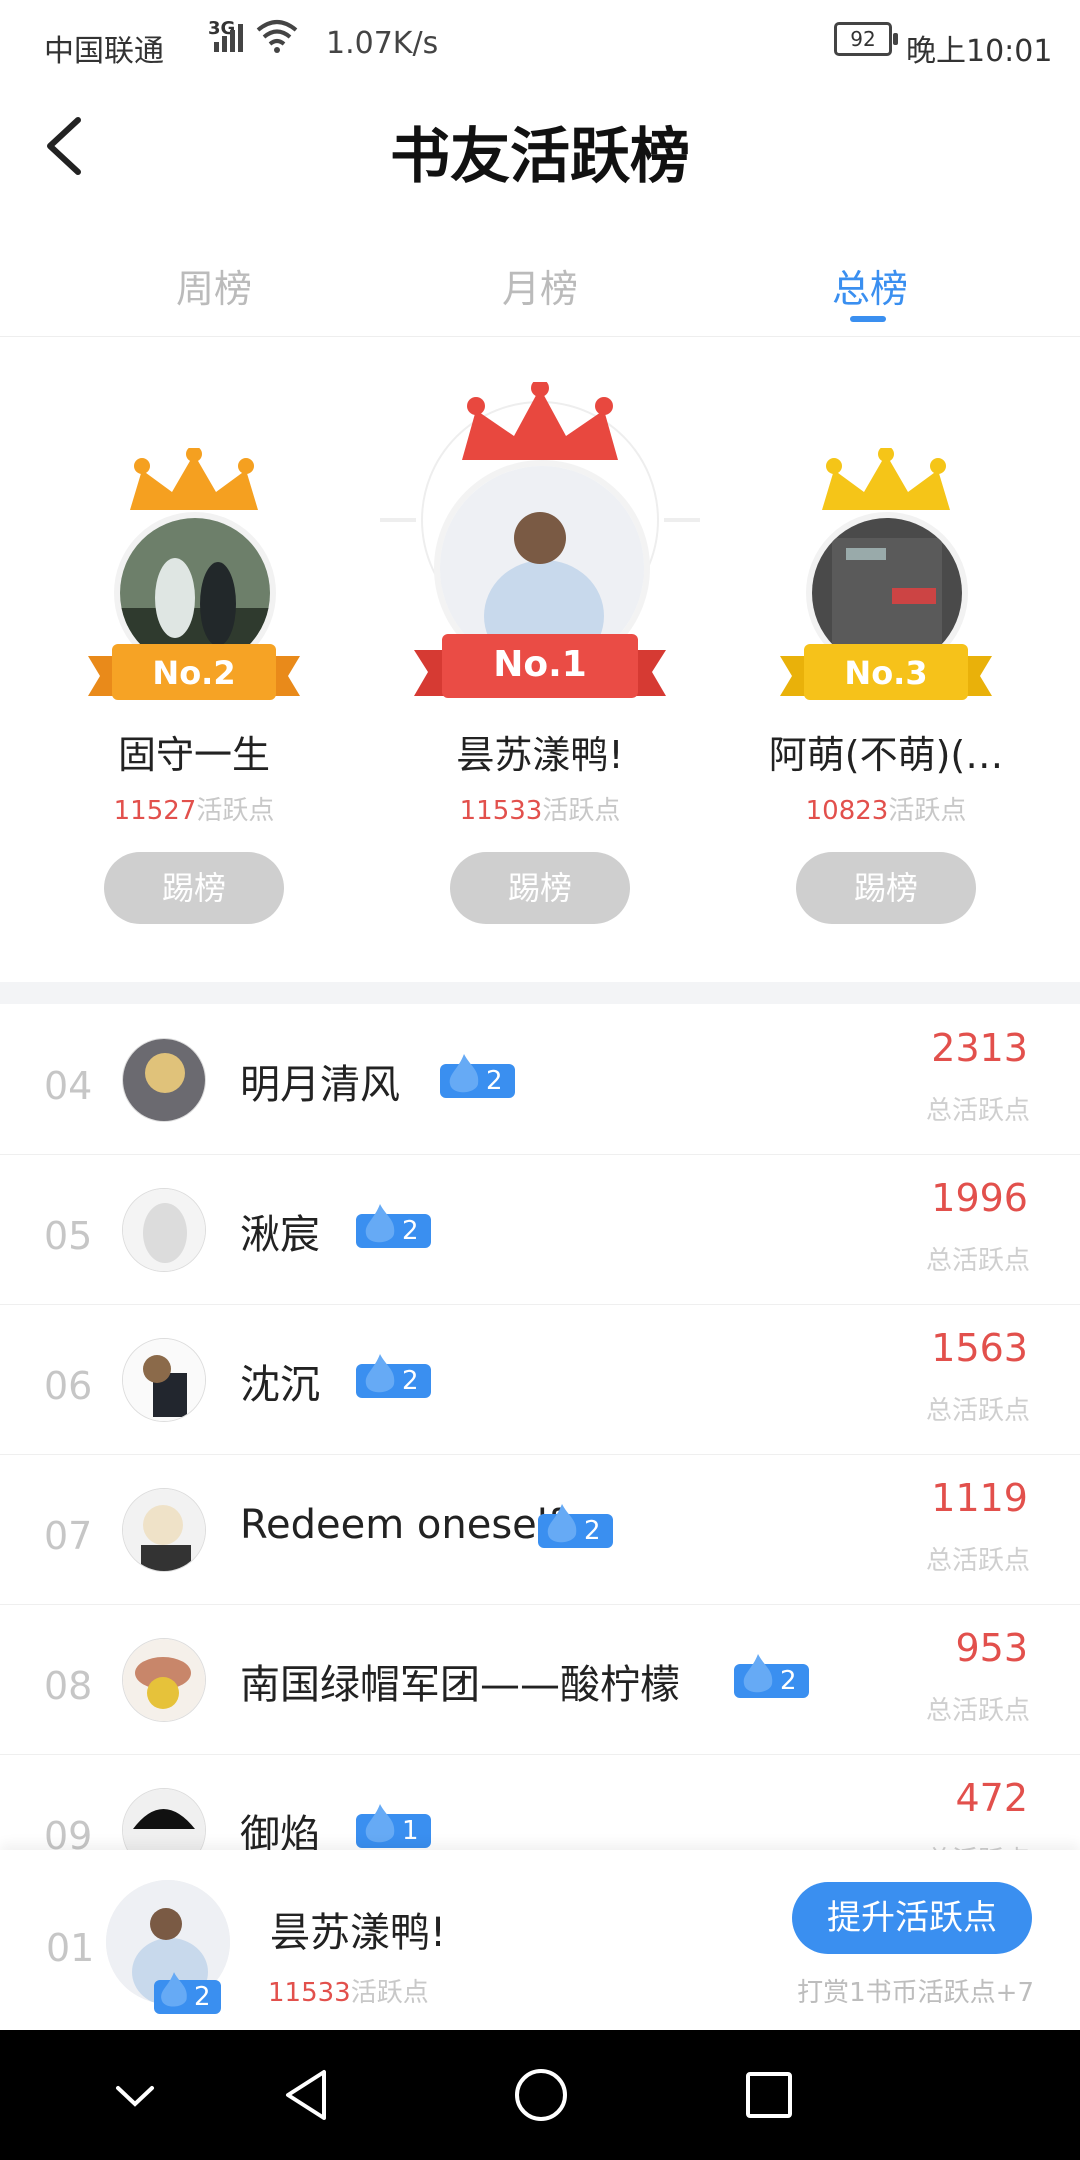 Image resolution: width=1080 pixels, height=2160 pixels. I want to click on rank-number: 06, so click(68, 1386).